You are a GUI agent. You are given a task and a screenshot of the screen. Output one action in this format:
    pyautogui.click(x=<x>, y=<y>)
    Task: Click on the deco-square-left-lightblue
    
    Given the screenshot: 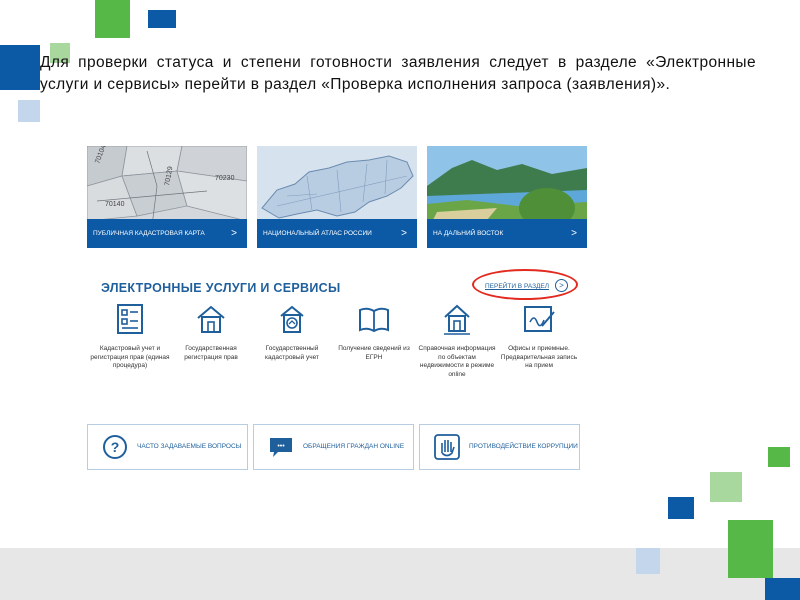 What is the action you would take?
    pyautogui.click(x=29, y=111)
    